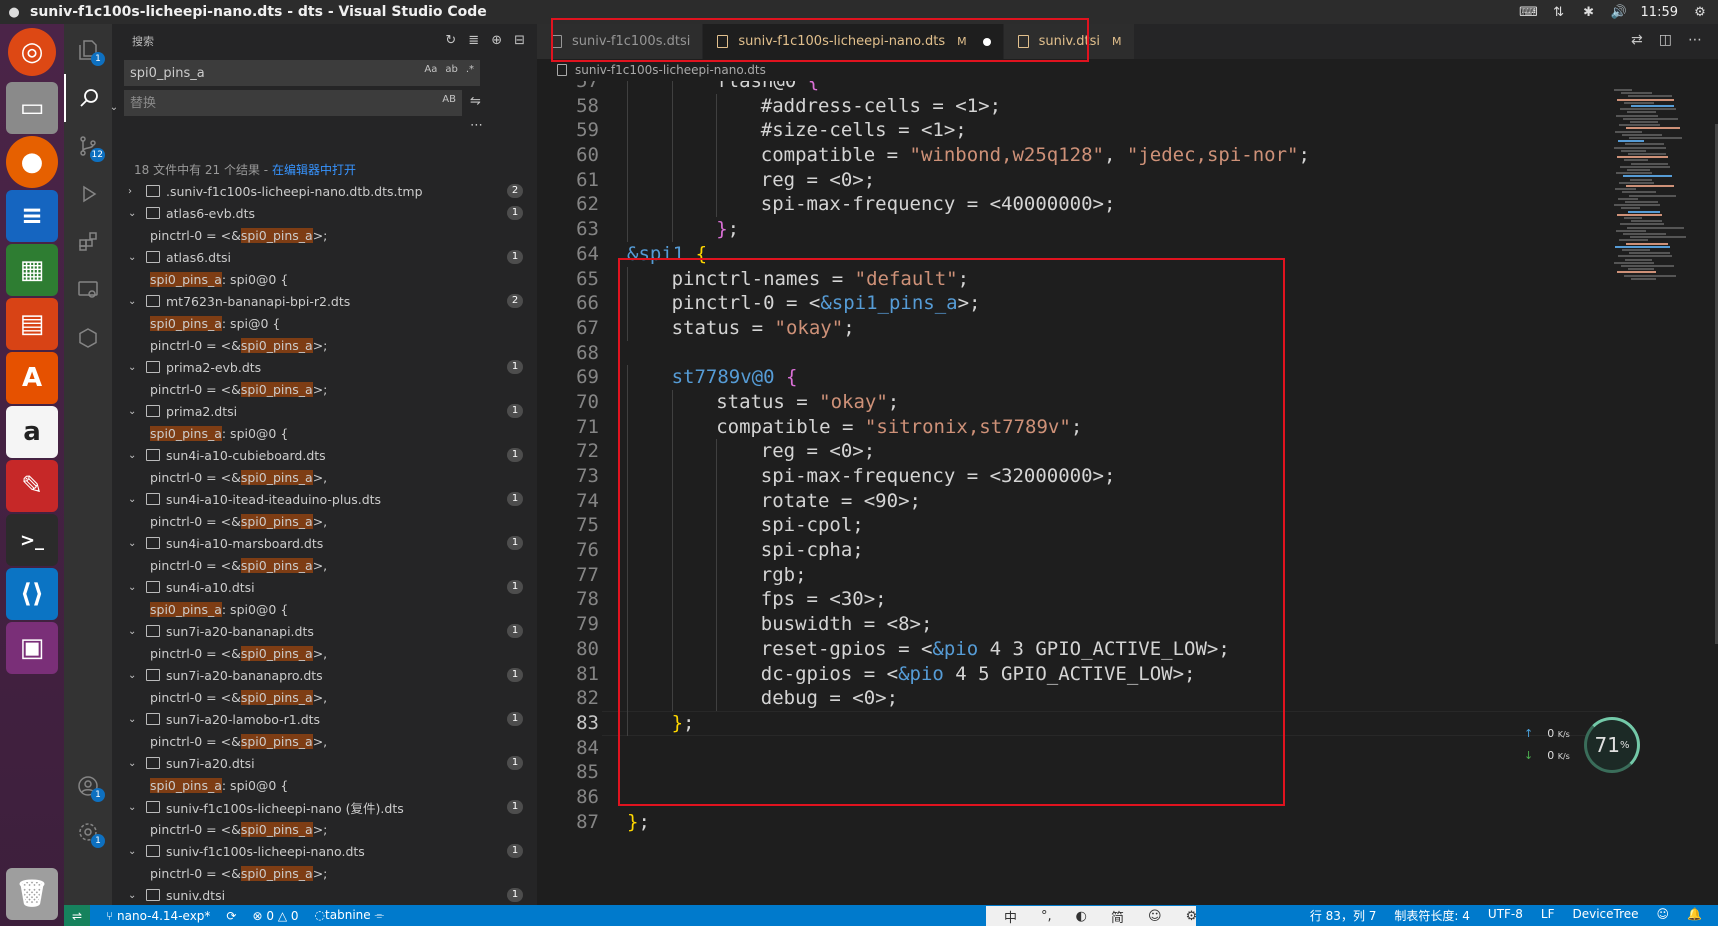 This screenshot has width=1718, height=926. Describe the element at coordinates (1079, 600) in the screenshot. I see `code-line: 78 fps = <30>;` at that location.